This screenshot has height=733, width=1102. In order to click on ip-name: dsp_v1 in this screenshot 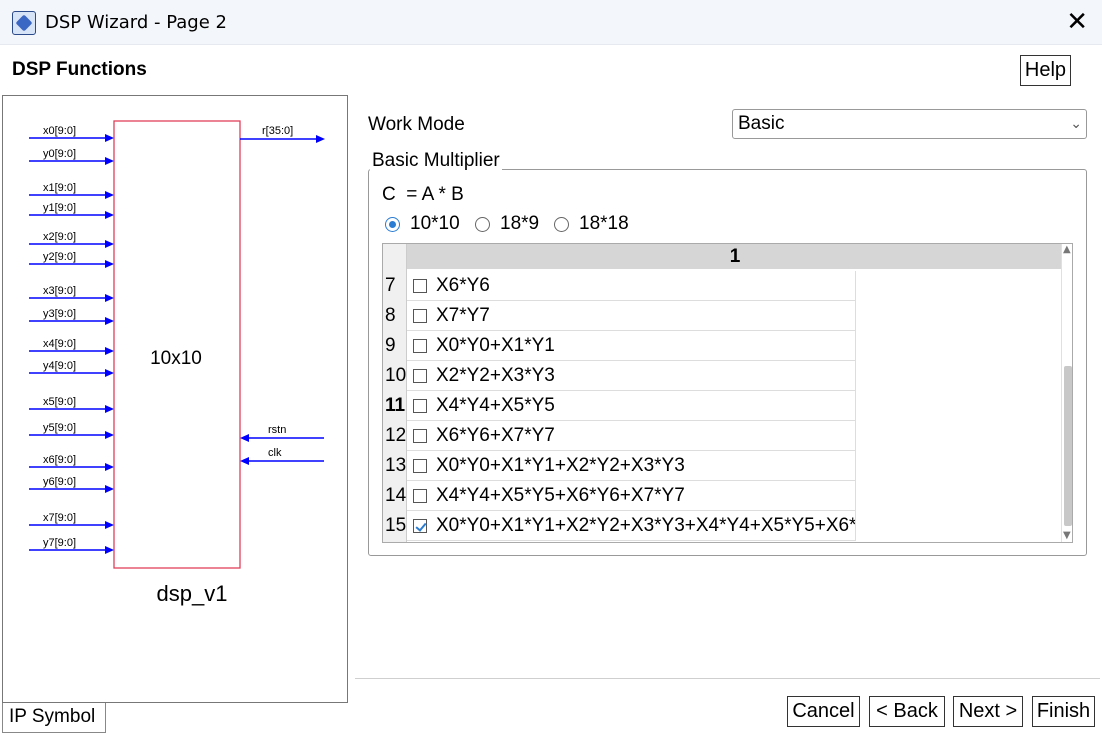, I will do `click(192, 593)`.